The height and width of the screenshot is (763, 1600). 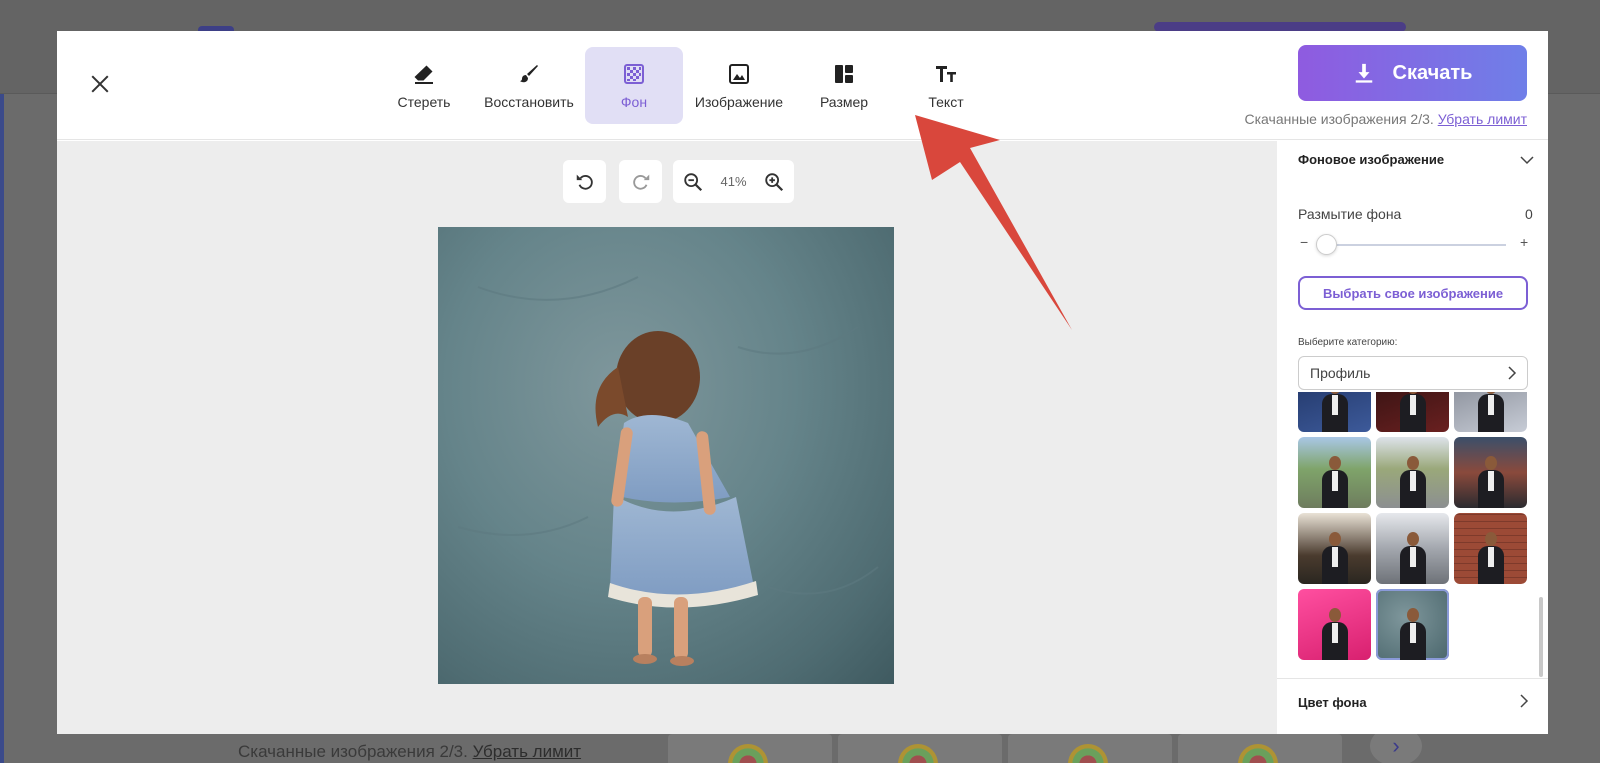 I want to click on brush-icon, so click(x=529, y=73).